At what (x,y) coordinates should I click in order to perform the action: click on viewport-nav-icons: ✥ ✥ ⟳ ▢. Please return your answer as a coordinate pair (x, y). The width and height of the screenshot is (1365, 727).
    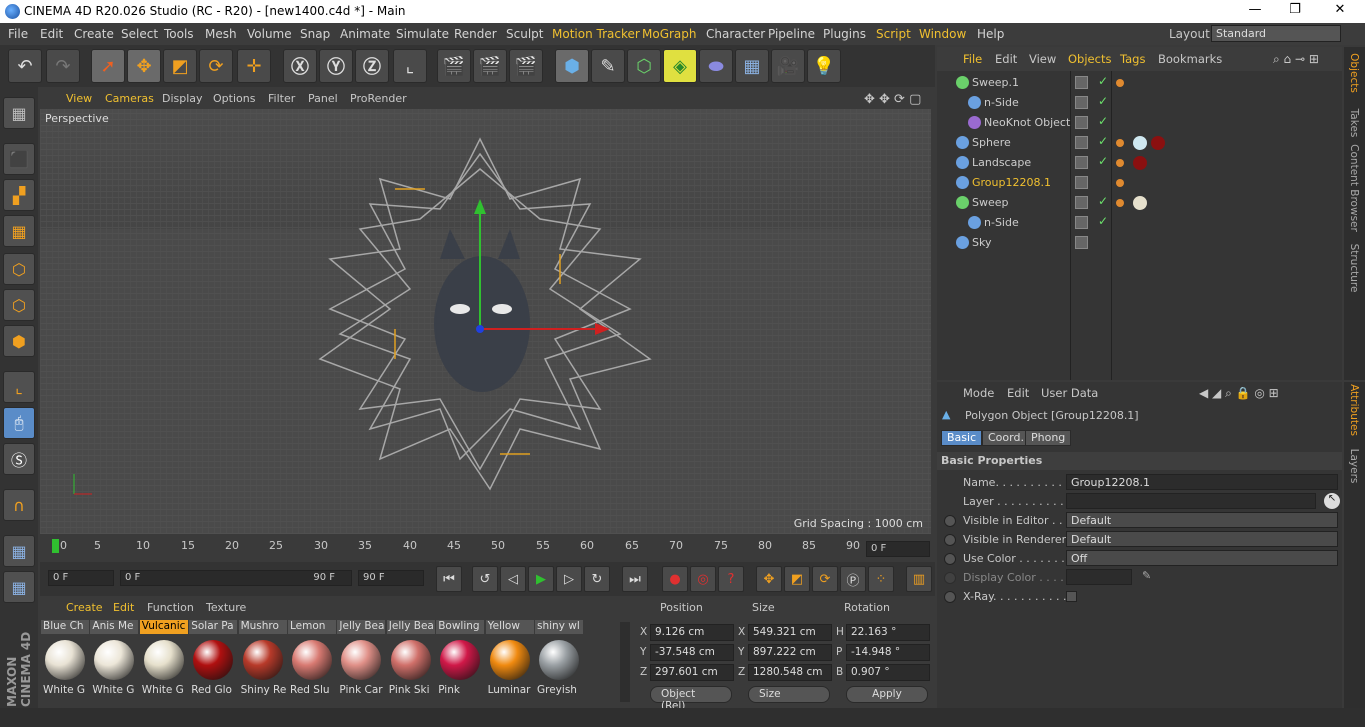
    Looking at the image, I should click on (892, 99).